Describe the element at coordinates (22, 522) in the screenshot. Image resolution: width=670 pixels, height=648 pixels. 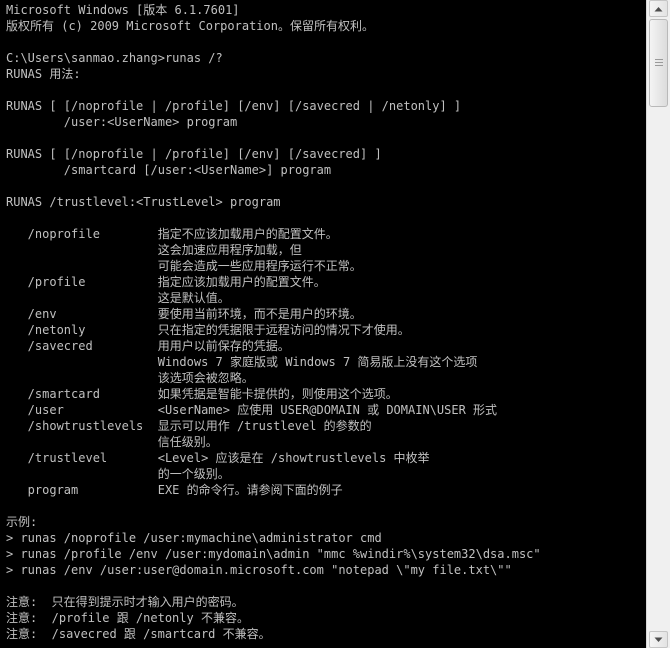
I see `console-line: 示例:` at that location.